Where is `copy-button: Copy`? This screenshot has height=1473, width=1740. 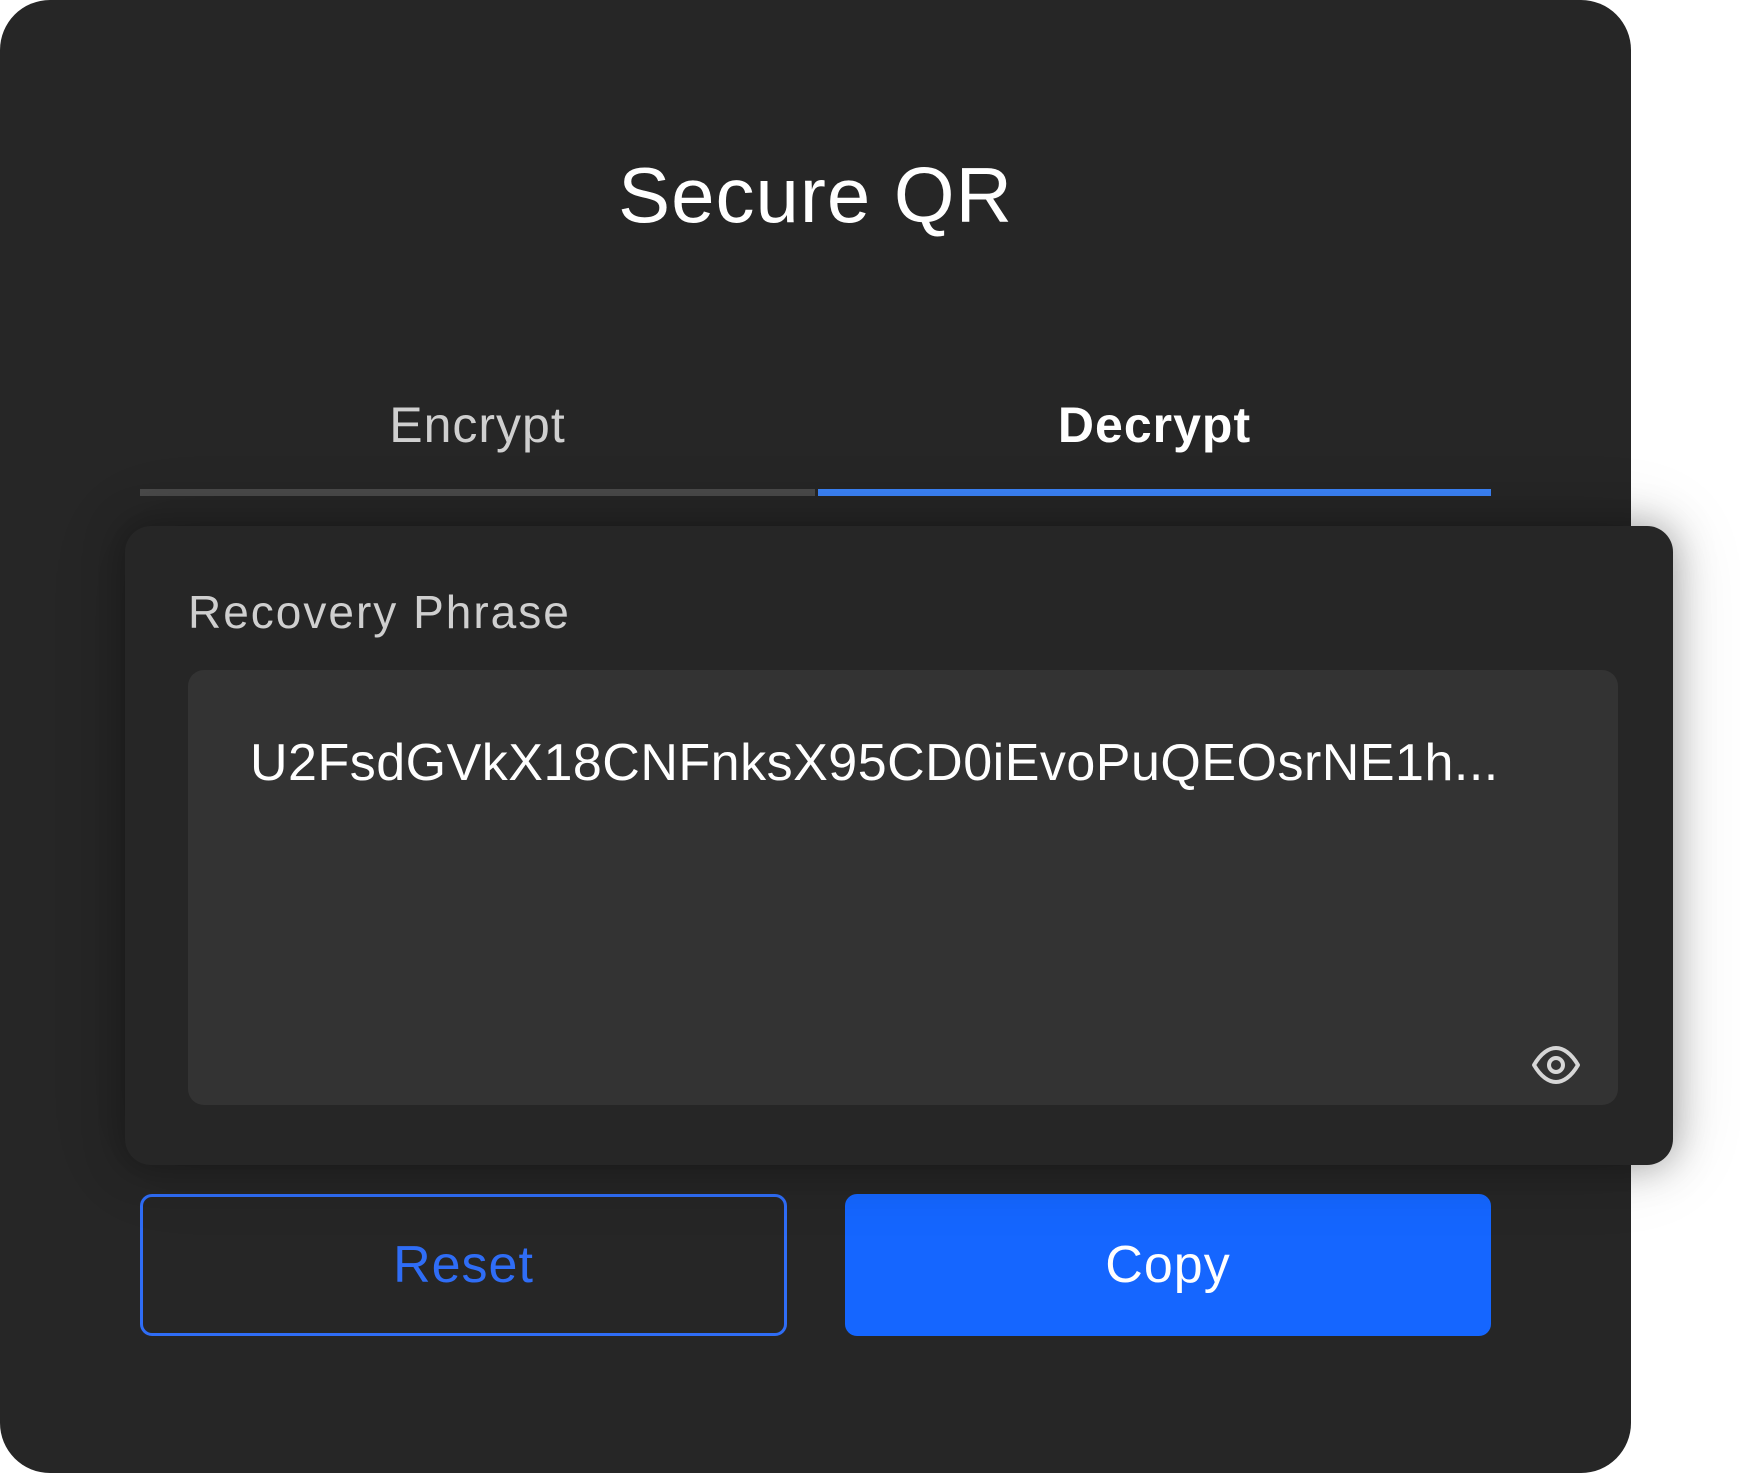 copy-button: Copy is located at coordinates (1168, 1265).